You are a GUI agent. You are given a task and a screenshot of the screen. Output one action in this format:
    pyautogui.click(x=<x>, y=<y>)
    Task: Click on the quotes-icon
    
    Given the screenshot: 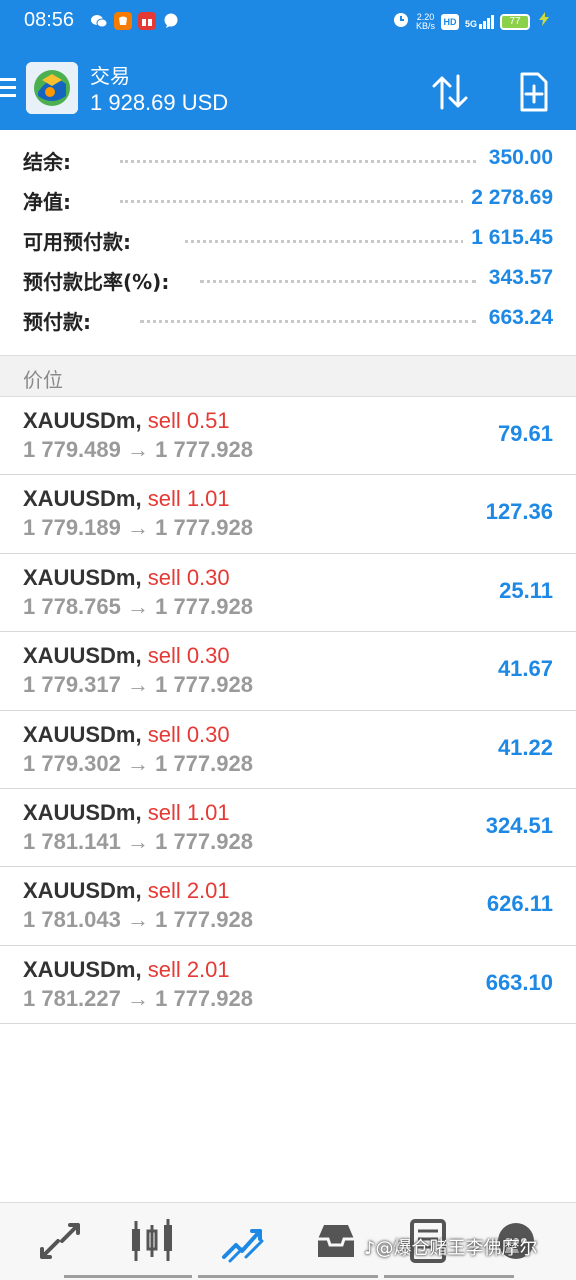 What is the action you would take?
    pyautogui.click(x=60, y=1241)
    